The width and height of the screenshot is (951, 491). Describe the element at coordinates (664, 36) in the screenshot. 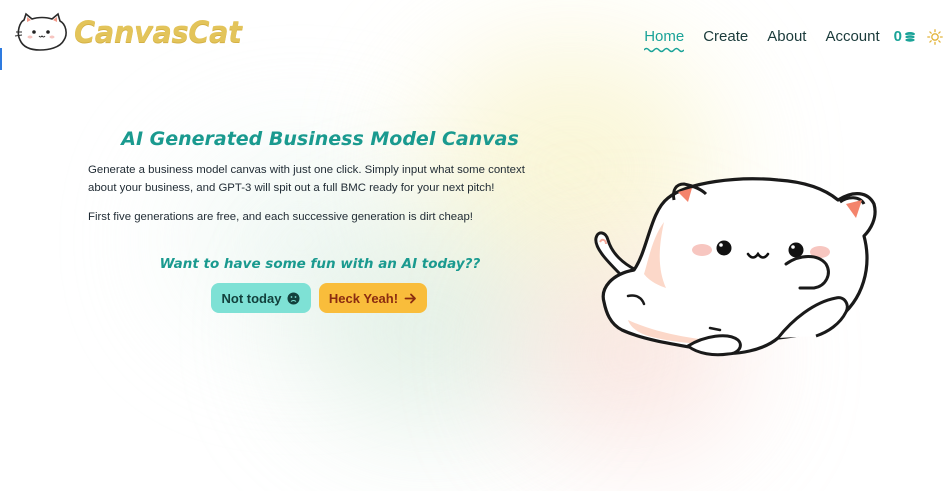

I see `nav-home-label: Home` at that location.